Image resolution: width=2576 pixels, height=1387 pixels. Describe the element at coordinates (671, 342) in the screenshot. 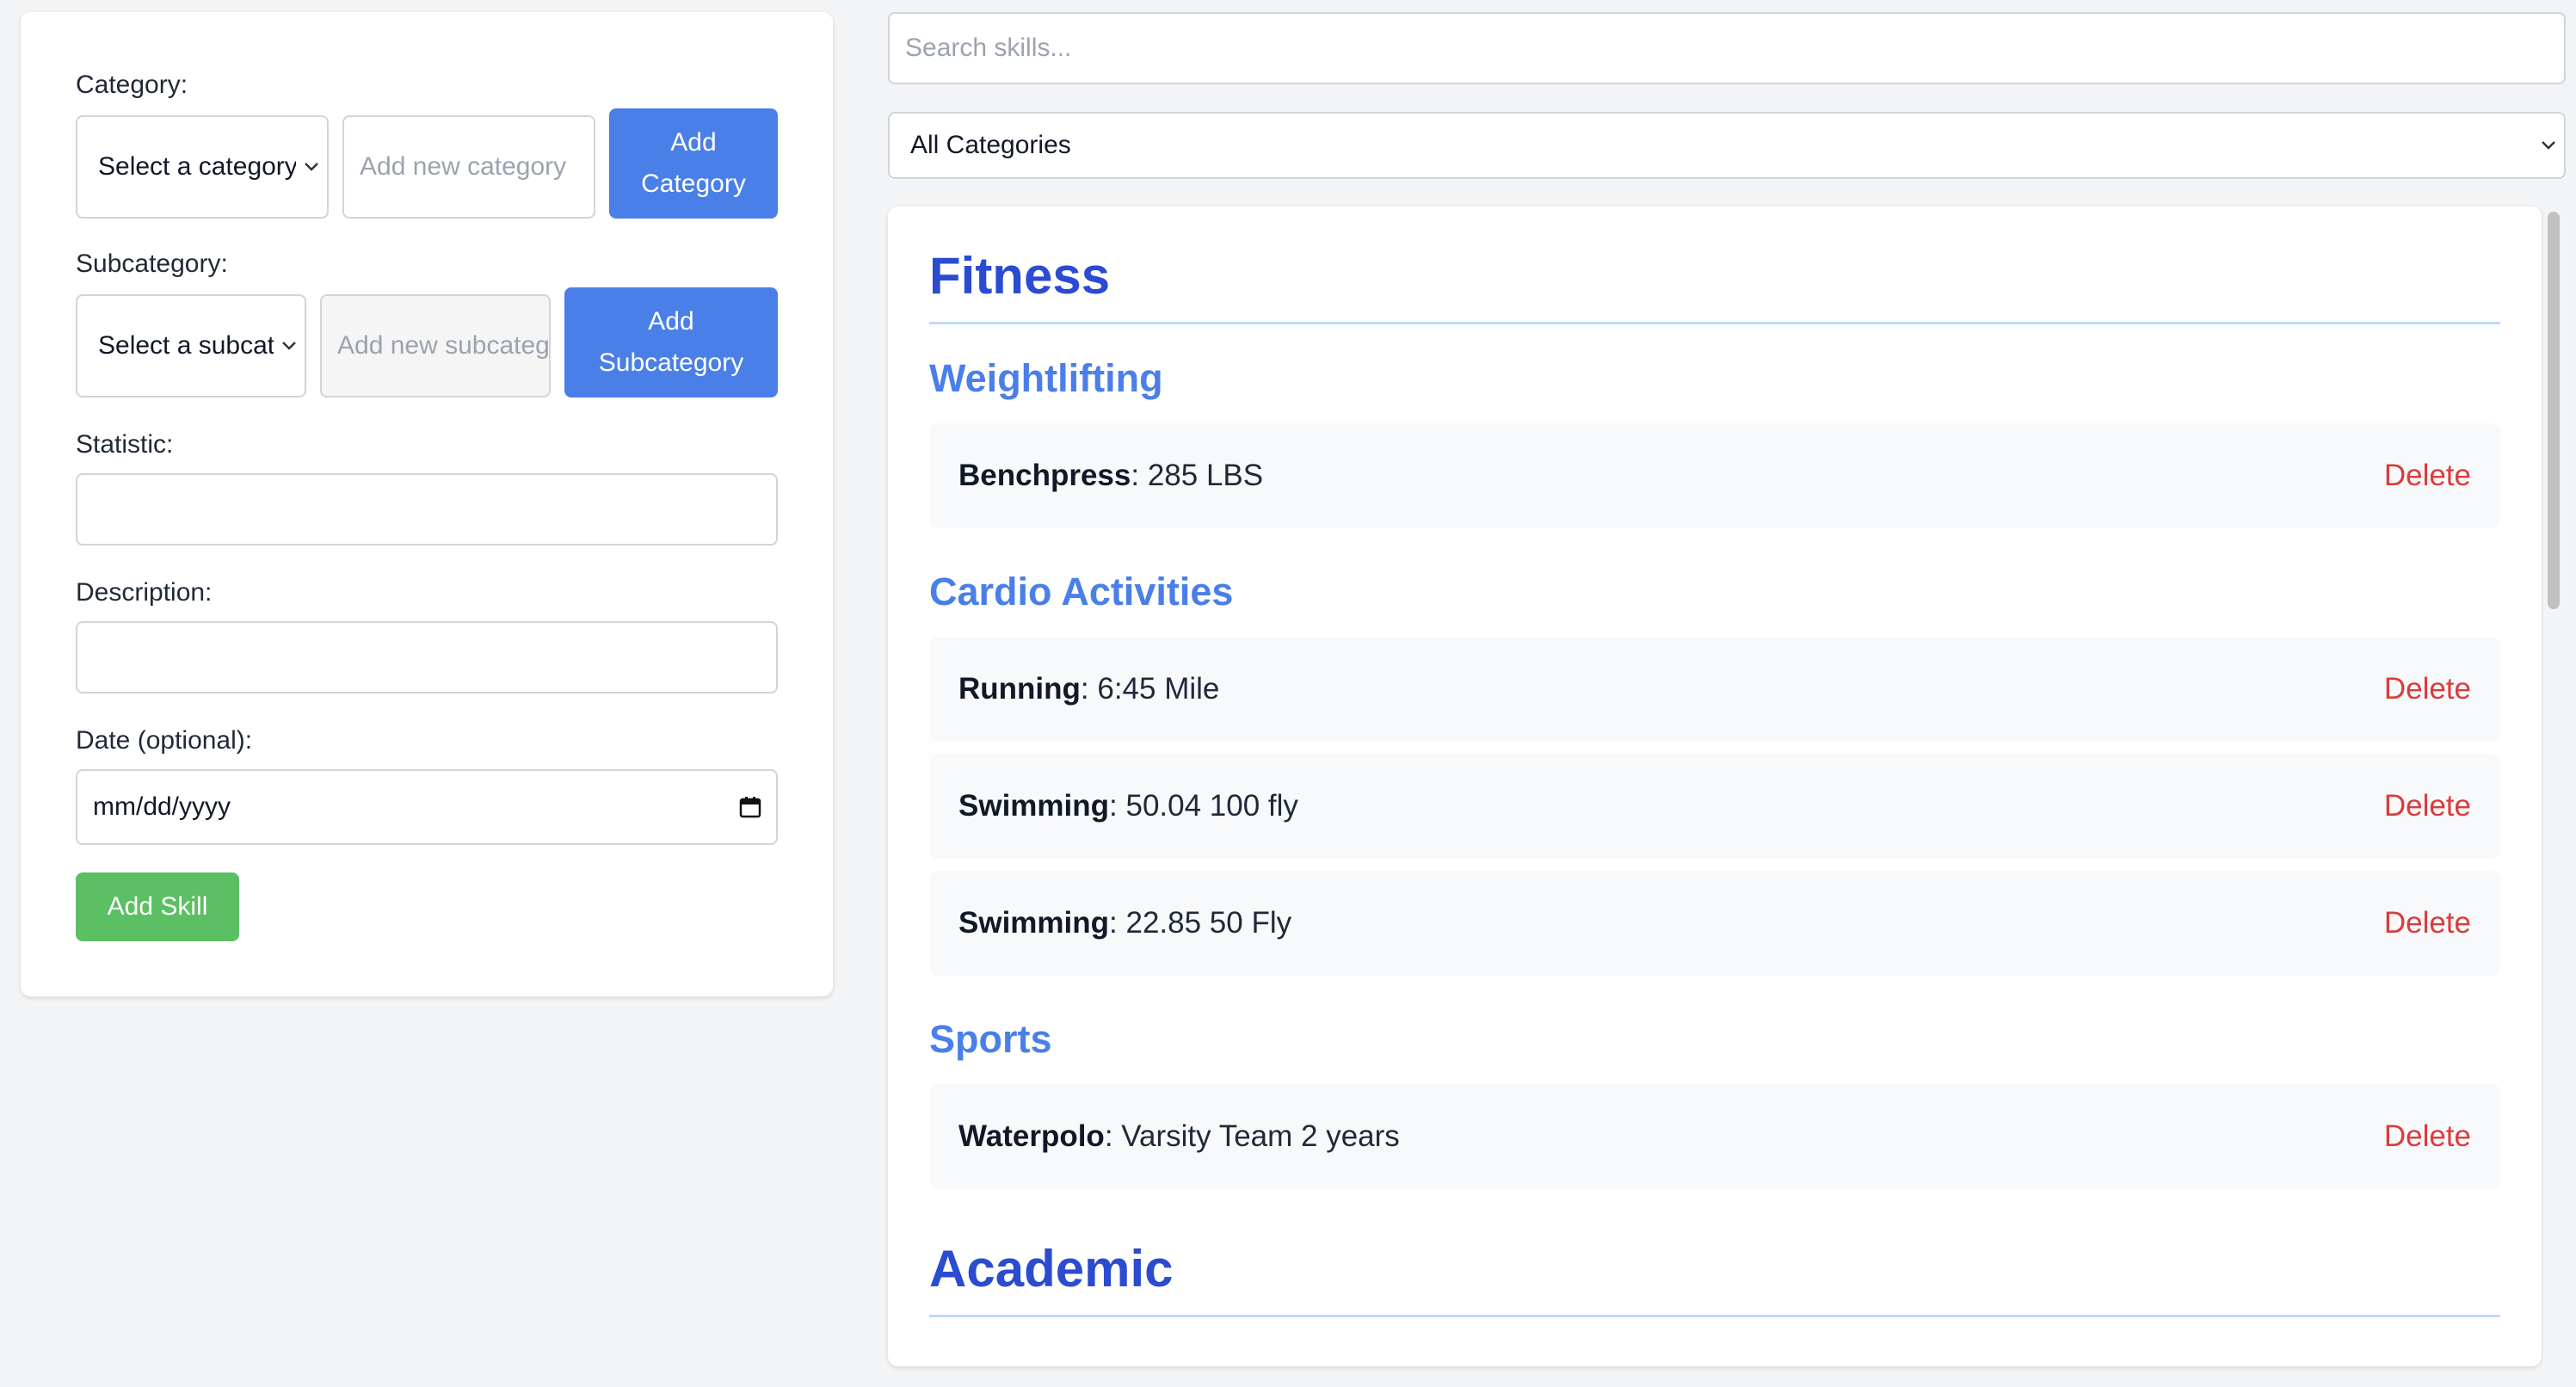

I see `add-subcategory-button: Add Subcategory` at that location.